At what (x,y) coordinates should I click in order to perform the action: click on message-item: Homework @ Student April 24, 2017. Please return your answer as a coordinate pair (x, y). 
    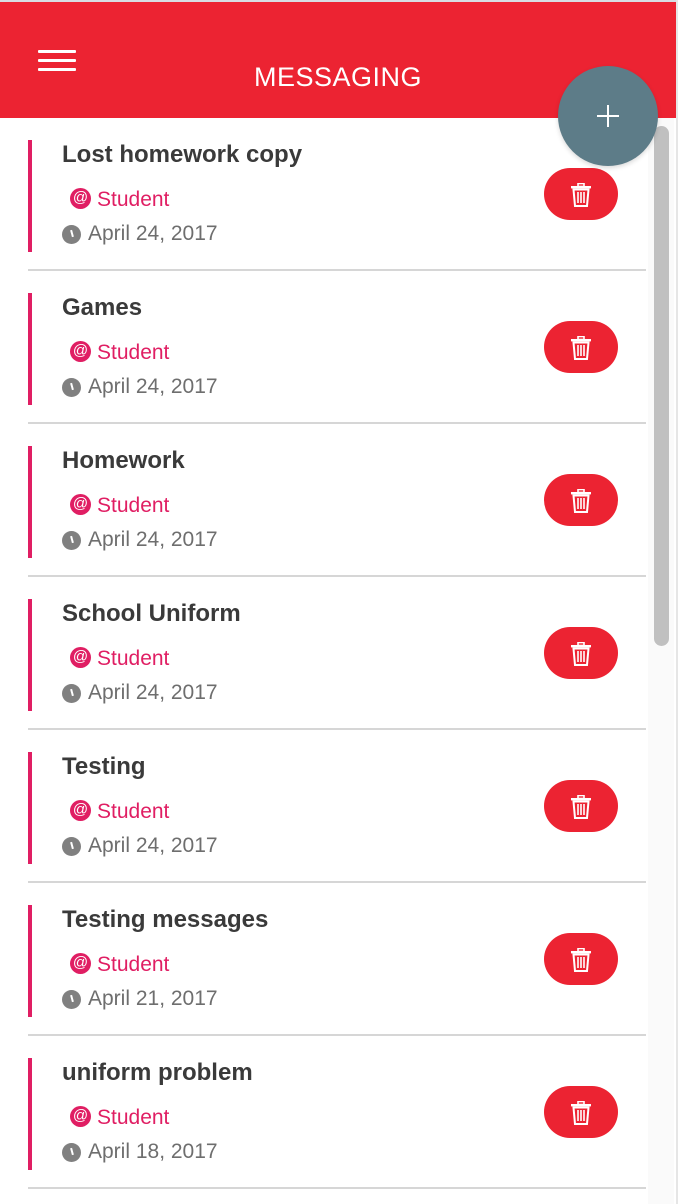
    Looking at the image, I should click on (337, 500).